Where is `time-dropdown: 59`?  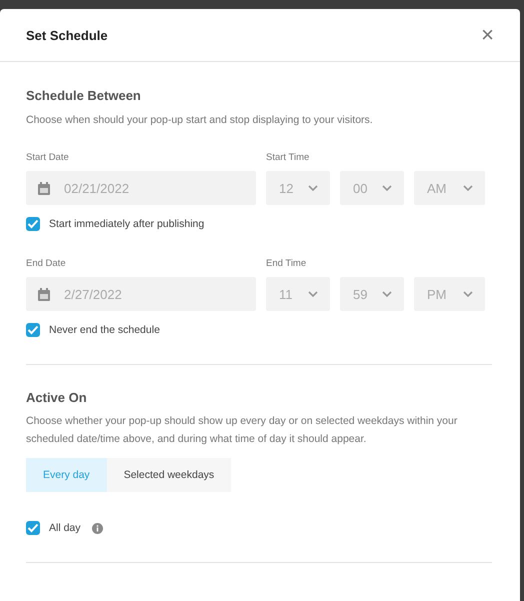 time-dropdown: 59 is located at coordinates (372, 294).